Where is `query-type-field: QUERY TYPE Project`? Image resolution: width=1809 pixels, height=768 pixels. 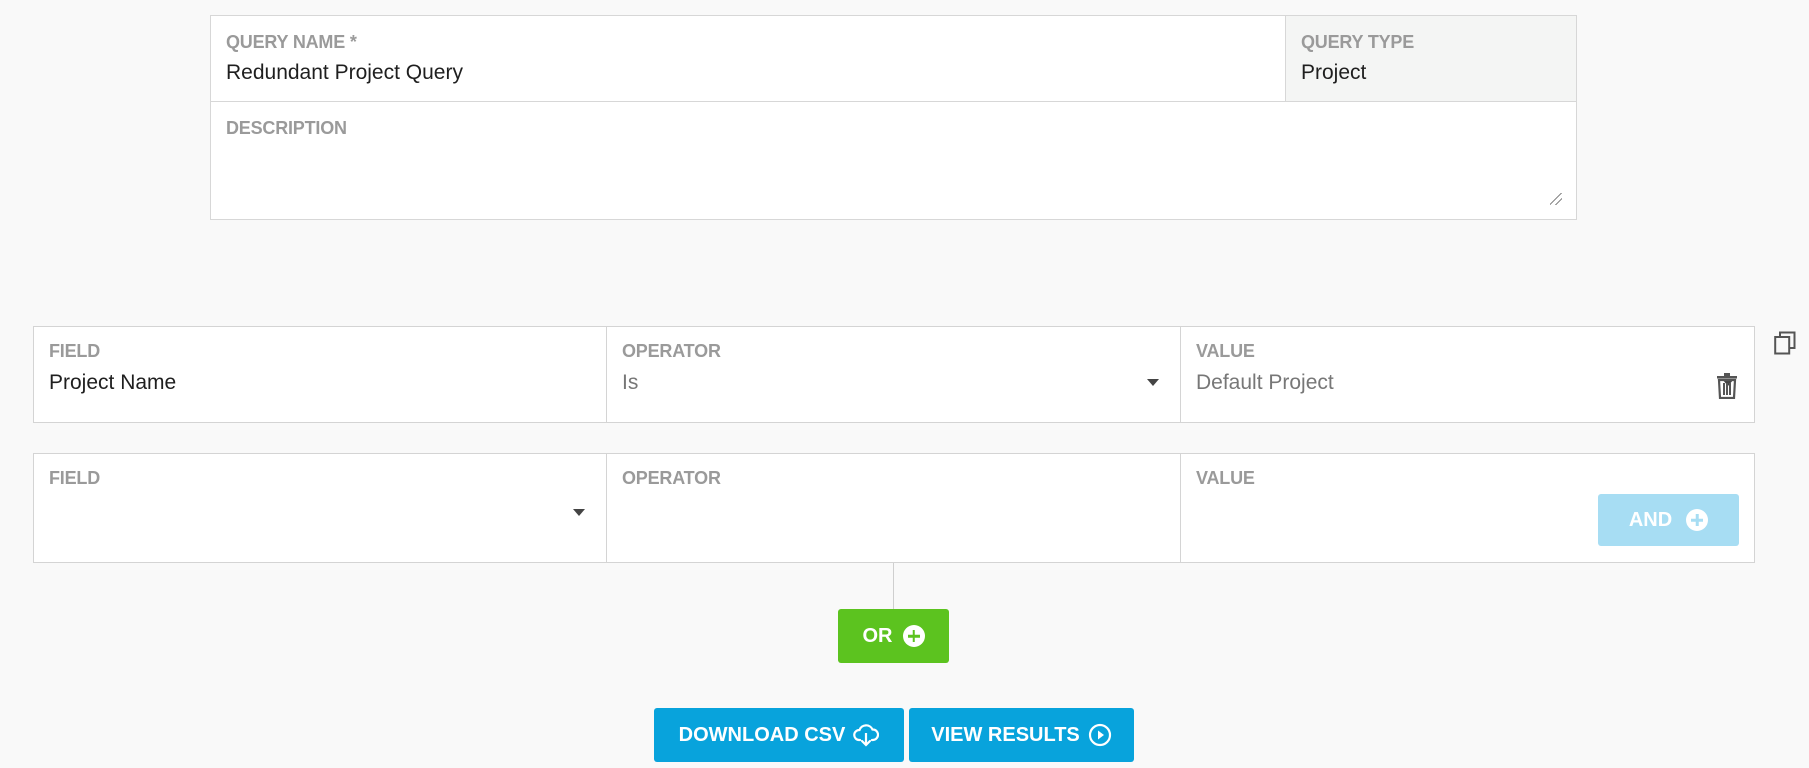 query-type-field: QUERY TYPE Project is located at coordinates (1431, 59).